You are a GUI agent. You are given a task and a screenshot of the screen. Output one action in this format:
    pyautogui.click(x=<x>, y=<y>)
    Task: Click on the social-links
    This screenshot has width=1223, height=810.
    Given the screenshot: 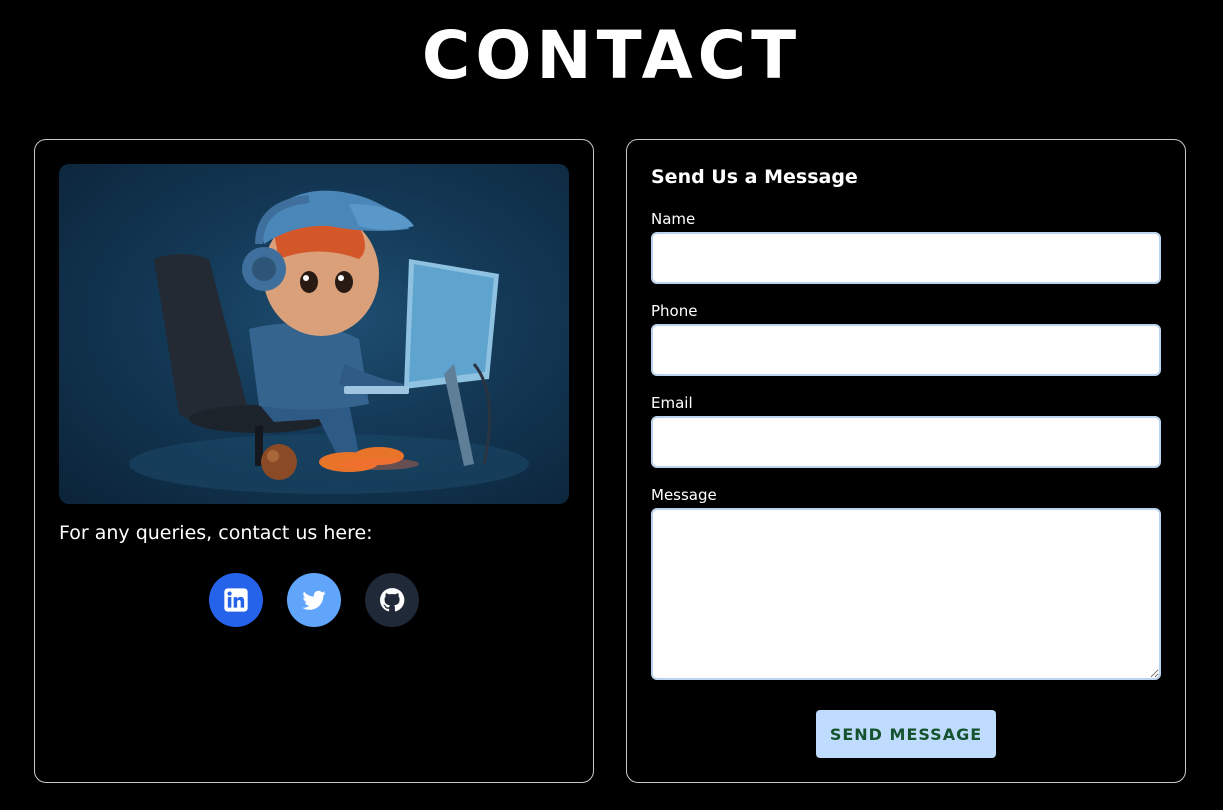 What is the action you would take?
    pyautogui.click(x=314, y=600)
    